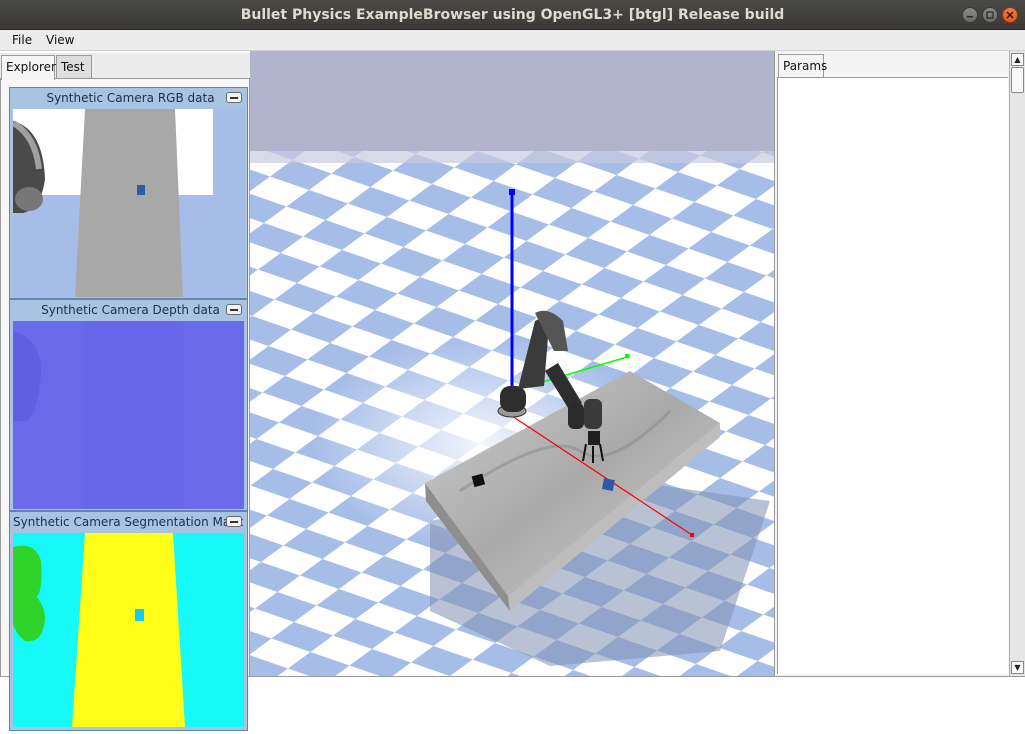 This screenshot has width=1025, height=734. I want to click on camera-title-segmentation: Synthetic Camera Segmentation Mask, so click(128, 522).